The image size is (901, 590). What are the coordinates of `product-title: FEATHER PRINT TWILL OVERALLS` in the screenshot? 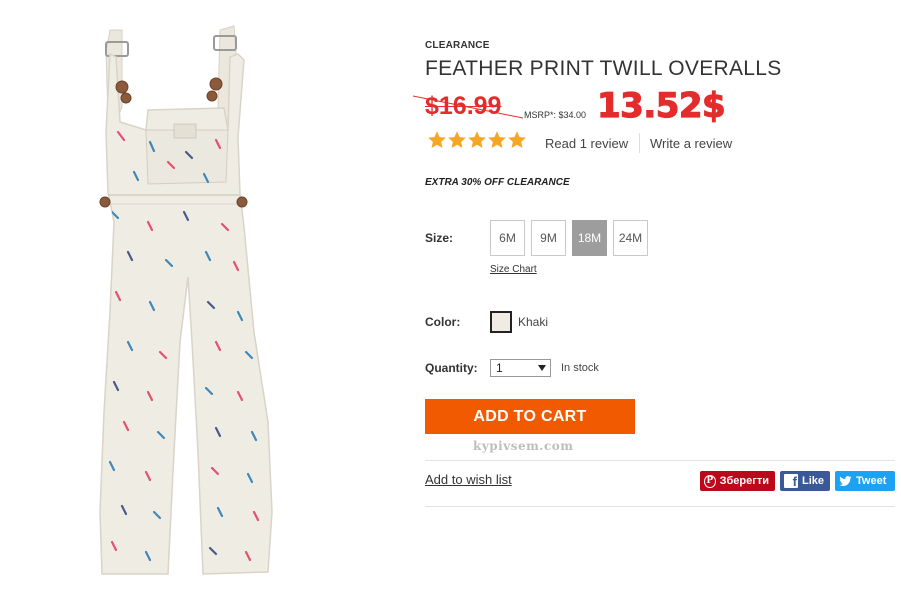 It's located at (603, 68).